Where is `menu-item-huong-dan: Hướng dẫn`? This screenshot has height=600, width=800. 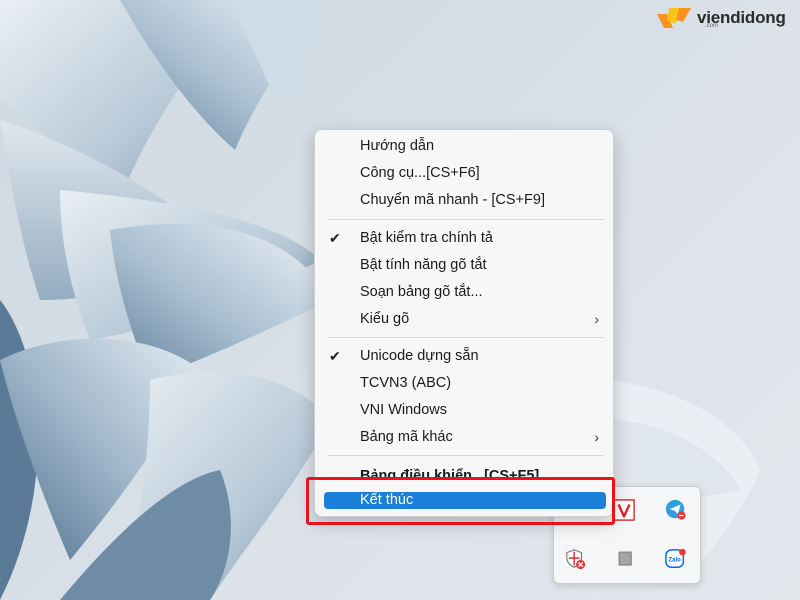
menu-item-huong-dan: Hướng dẫn is located at coordinates (465, 146).